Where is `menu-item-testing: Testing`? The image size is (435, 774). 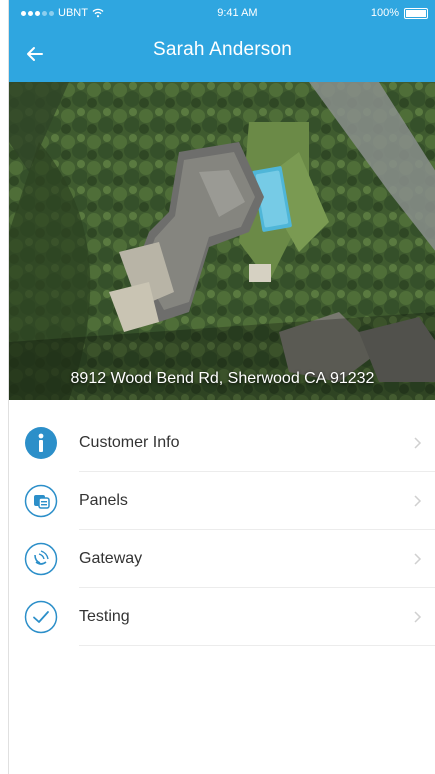
menu-item-testing: Testing is located at coordinates (222, 617).